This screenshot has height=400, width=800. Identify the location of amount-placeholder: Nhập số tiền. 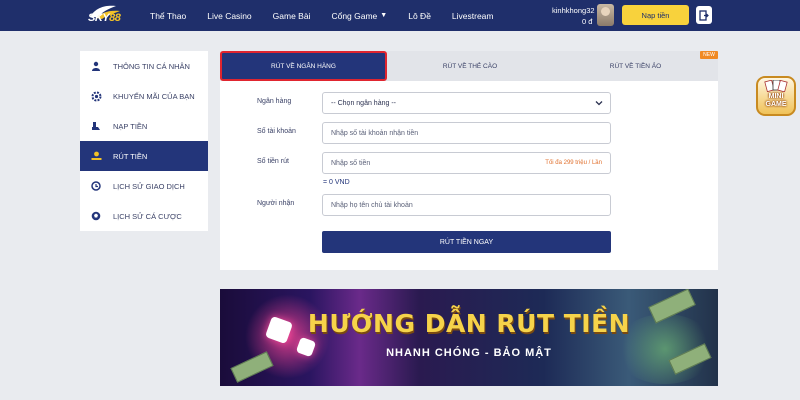
(351, 163).